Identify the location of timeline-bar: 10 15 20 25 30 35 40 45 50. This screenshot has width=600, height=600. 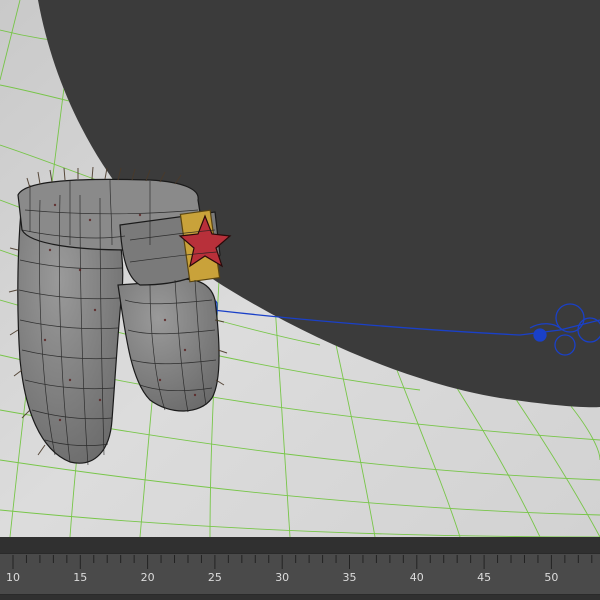
(300, 568).